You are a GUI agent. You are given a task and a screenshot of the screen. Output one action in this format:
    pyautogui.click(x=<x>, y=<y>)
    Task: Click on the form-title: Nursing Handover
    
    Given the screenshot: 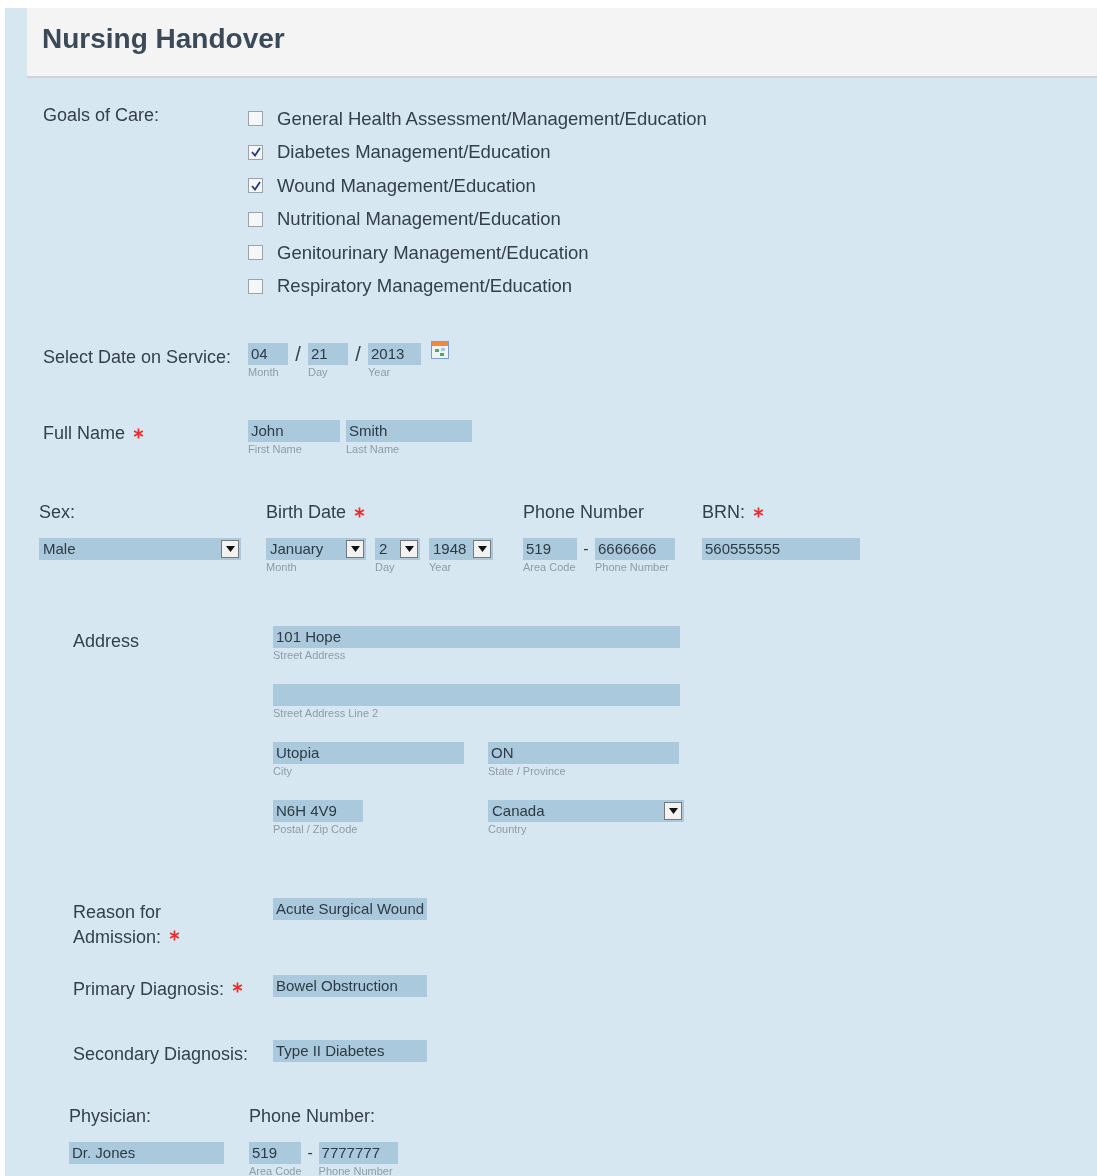 What is the action you would take?
    pyautogui.click(x=163, y=39)
    